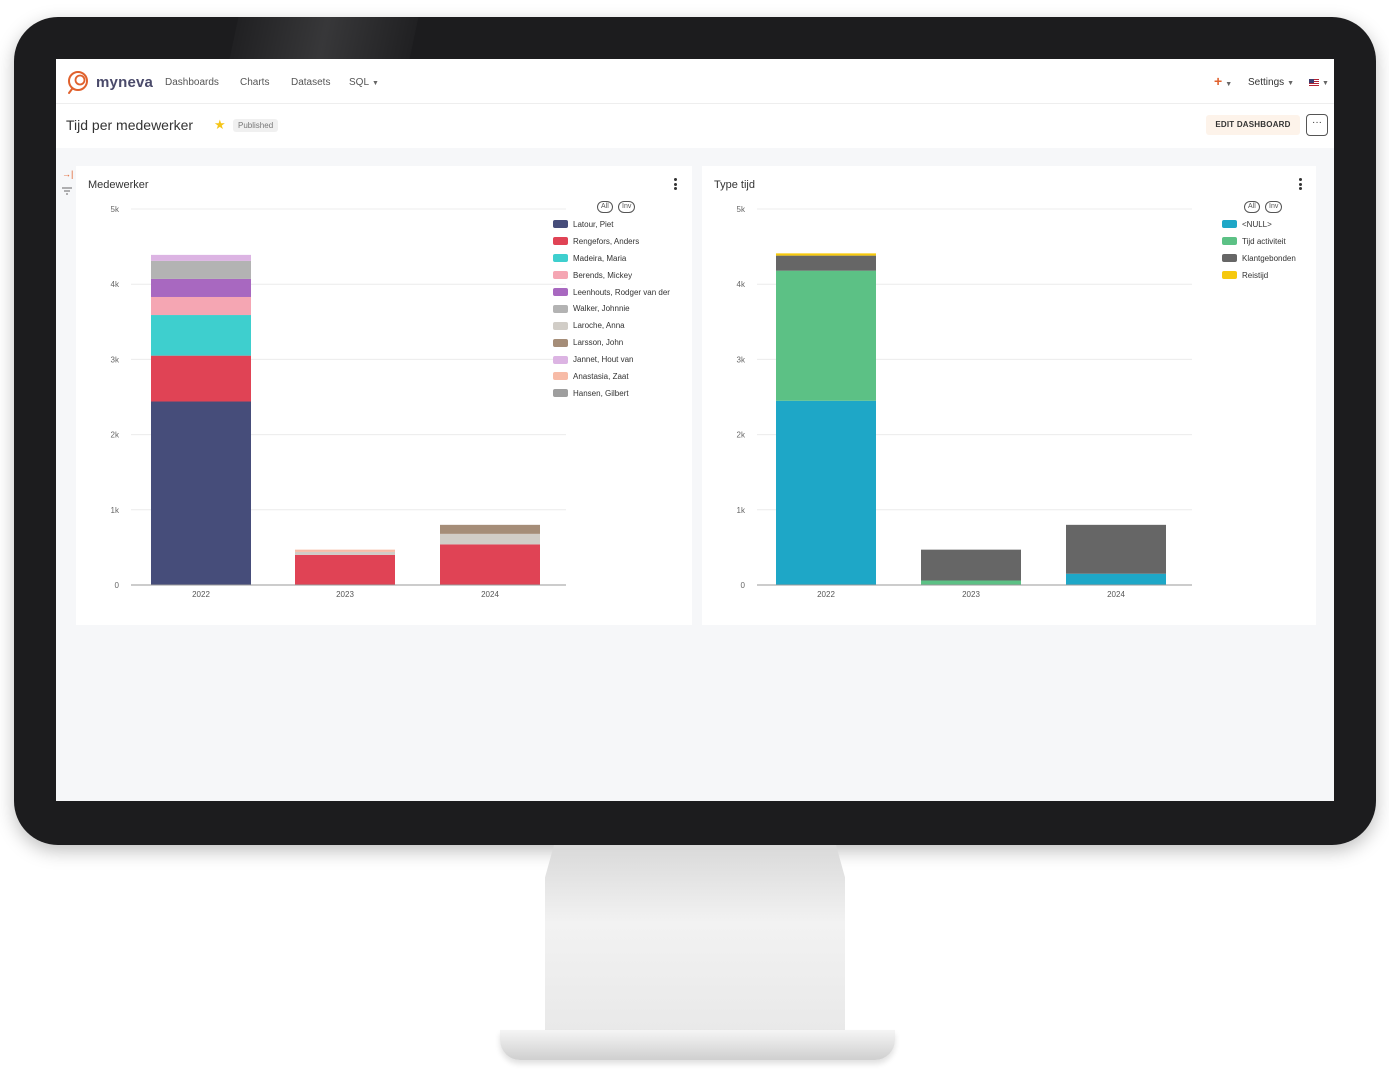 The image size is (1389, 1080). Describe the element at coordinates (695, 942) in the screenshot. I see `monitor-stand` at that location.